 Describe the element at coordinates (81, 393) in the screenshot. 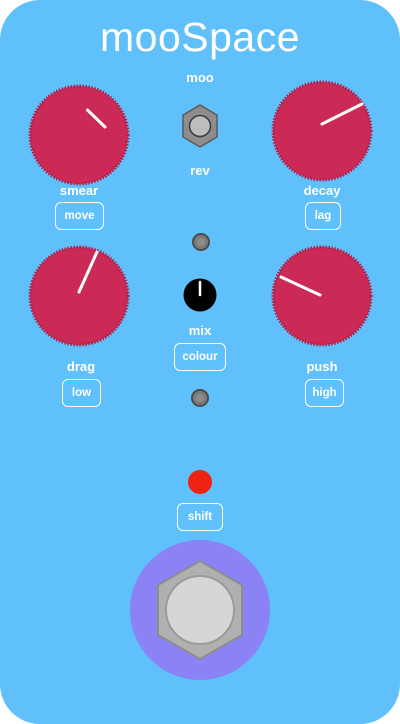

I see `low-button: low` at that location.